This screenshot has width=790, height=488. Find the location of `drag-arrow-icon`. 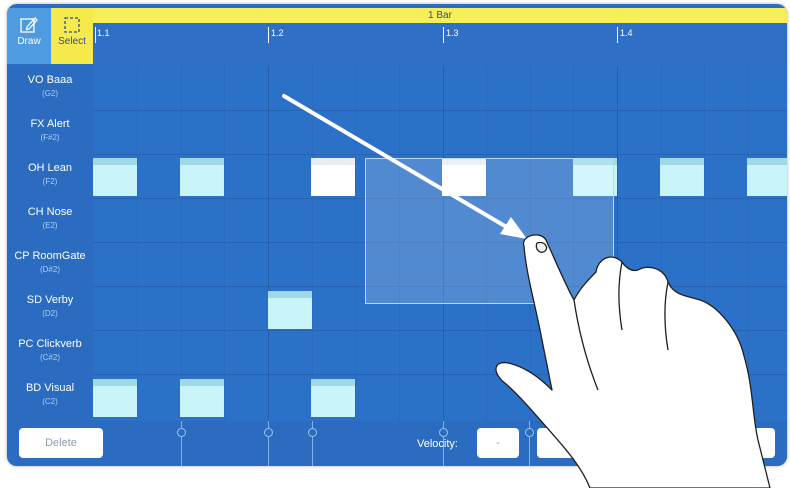

drag-arrow-icon is located at coordinates (404, 166).